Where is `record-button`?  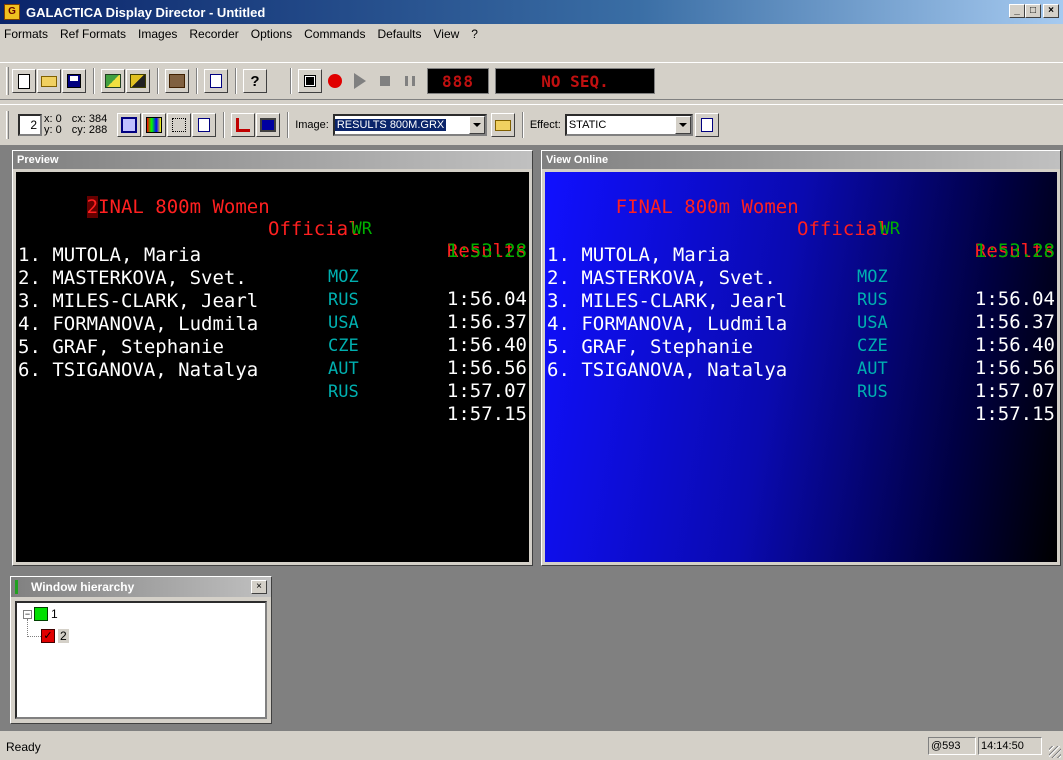
record-button is located at coordinates (335, 81).